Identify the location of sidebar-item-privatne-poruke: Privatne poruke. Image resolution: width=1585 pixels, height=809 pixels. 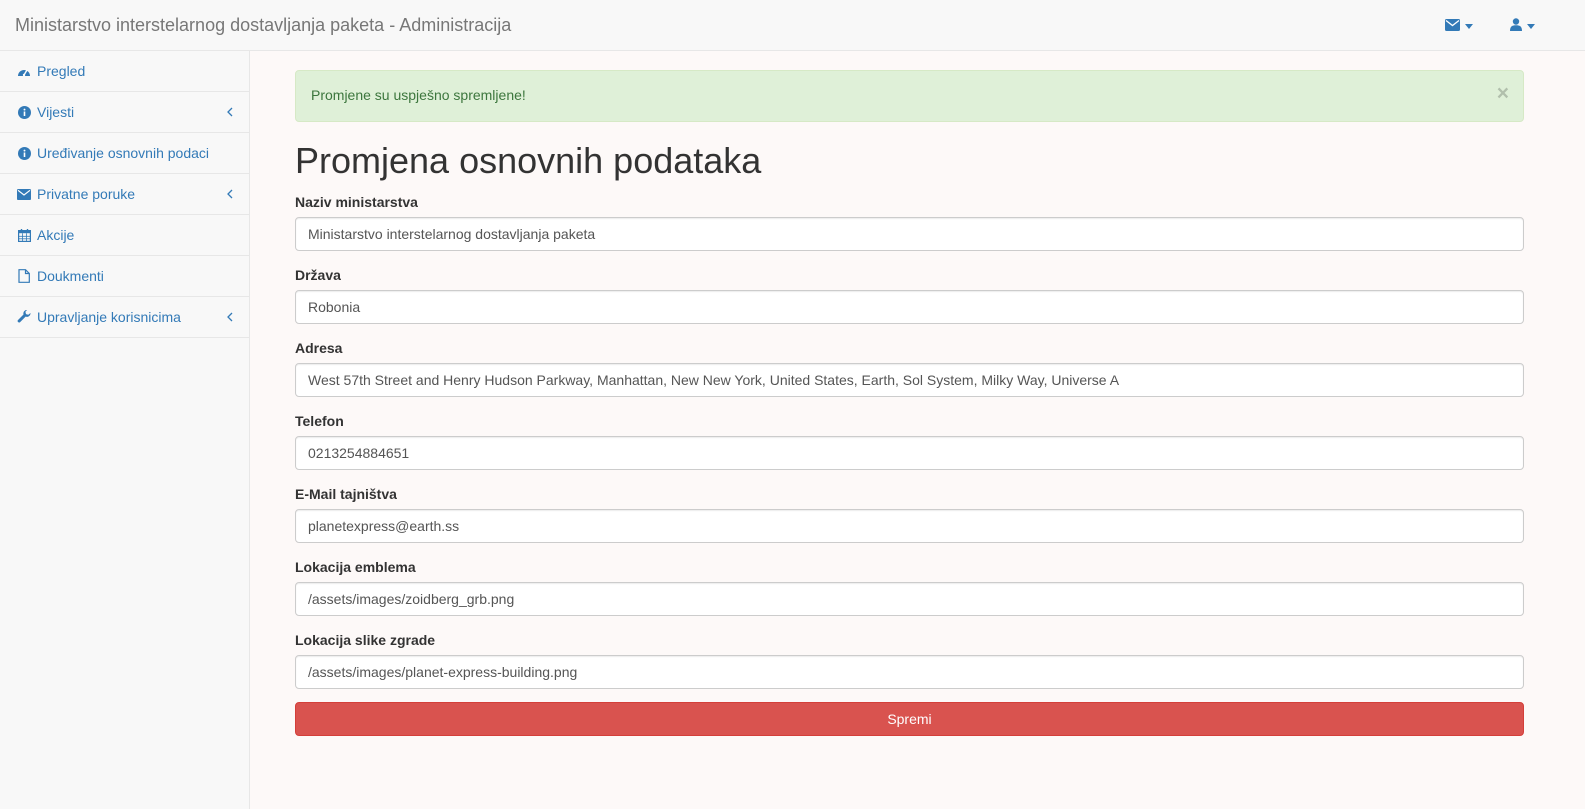
(124, 194).